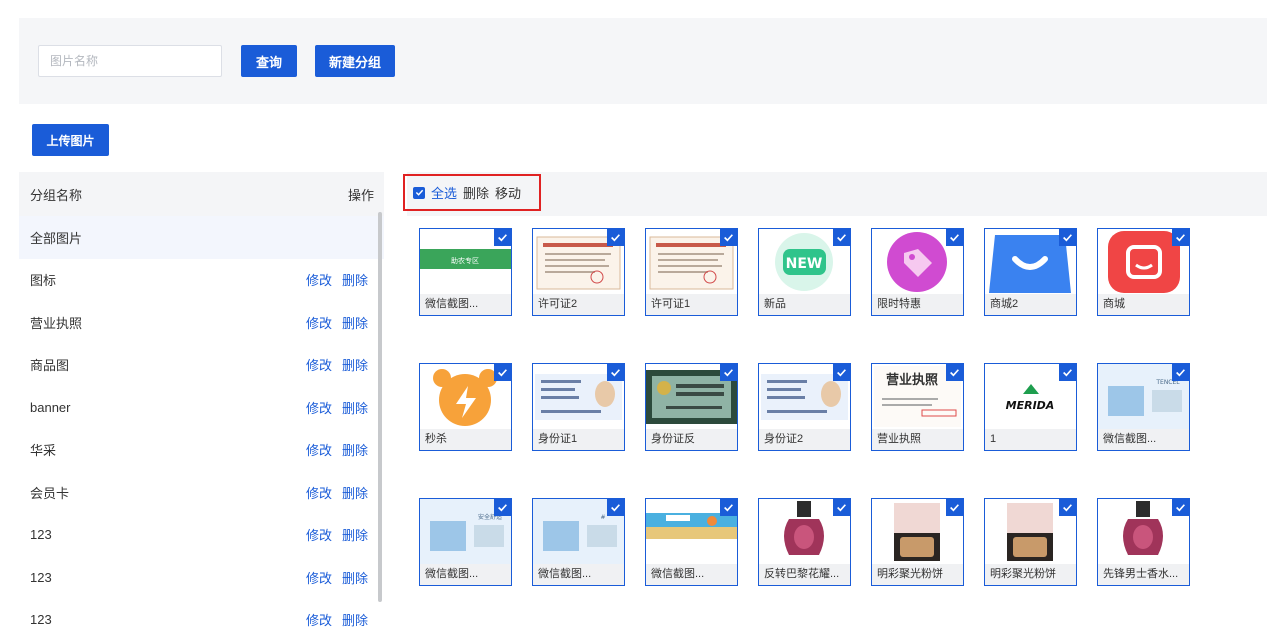 The height and width of the screenshot is (630, 1267). What do you see at coordinates (691, 407) in the screenshot?
I see `image-card: 身份证反` at bounding box center [691, 407].